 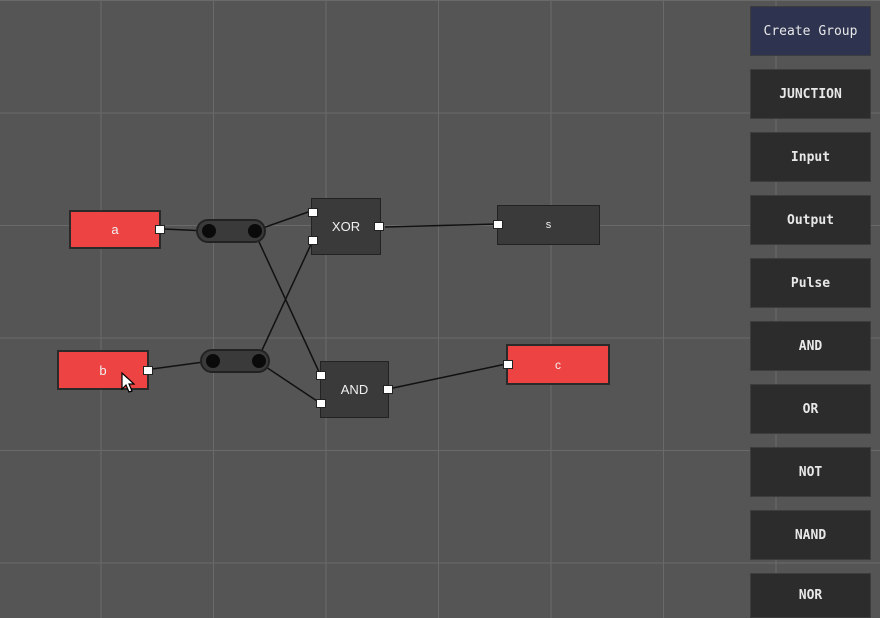 I want to click on output-node-c-label: c, so click(x=558, y=364).